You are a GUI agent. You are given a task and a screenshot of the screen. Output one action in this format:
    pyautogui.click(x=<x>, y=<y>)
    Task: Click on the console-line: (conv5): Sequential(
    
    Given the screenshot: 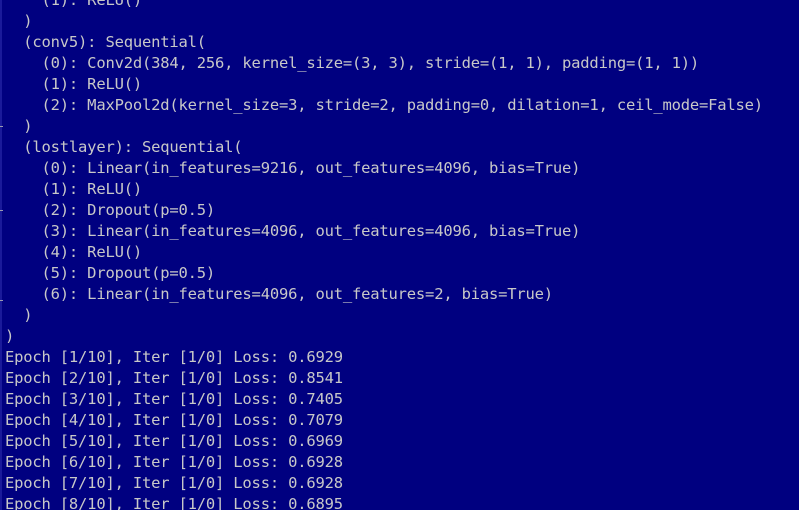 What is the action you would take?
    pyautogui.click(x=105, y=42)
    